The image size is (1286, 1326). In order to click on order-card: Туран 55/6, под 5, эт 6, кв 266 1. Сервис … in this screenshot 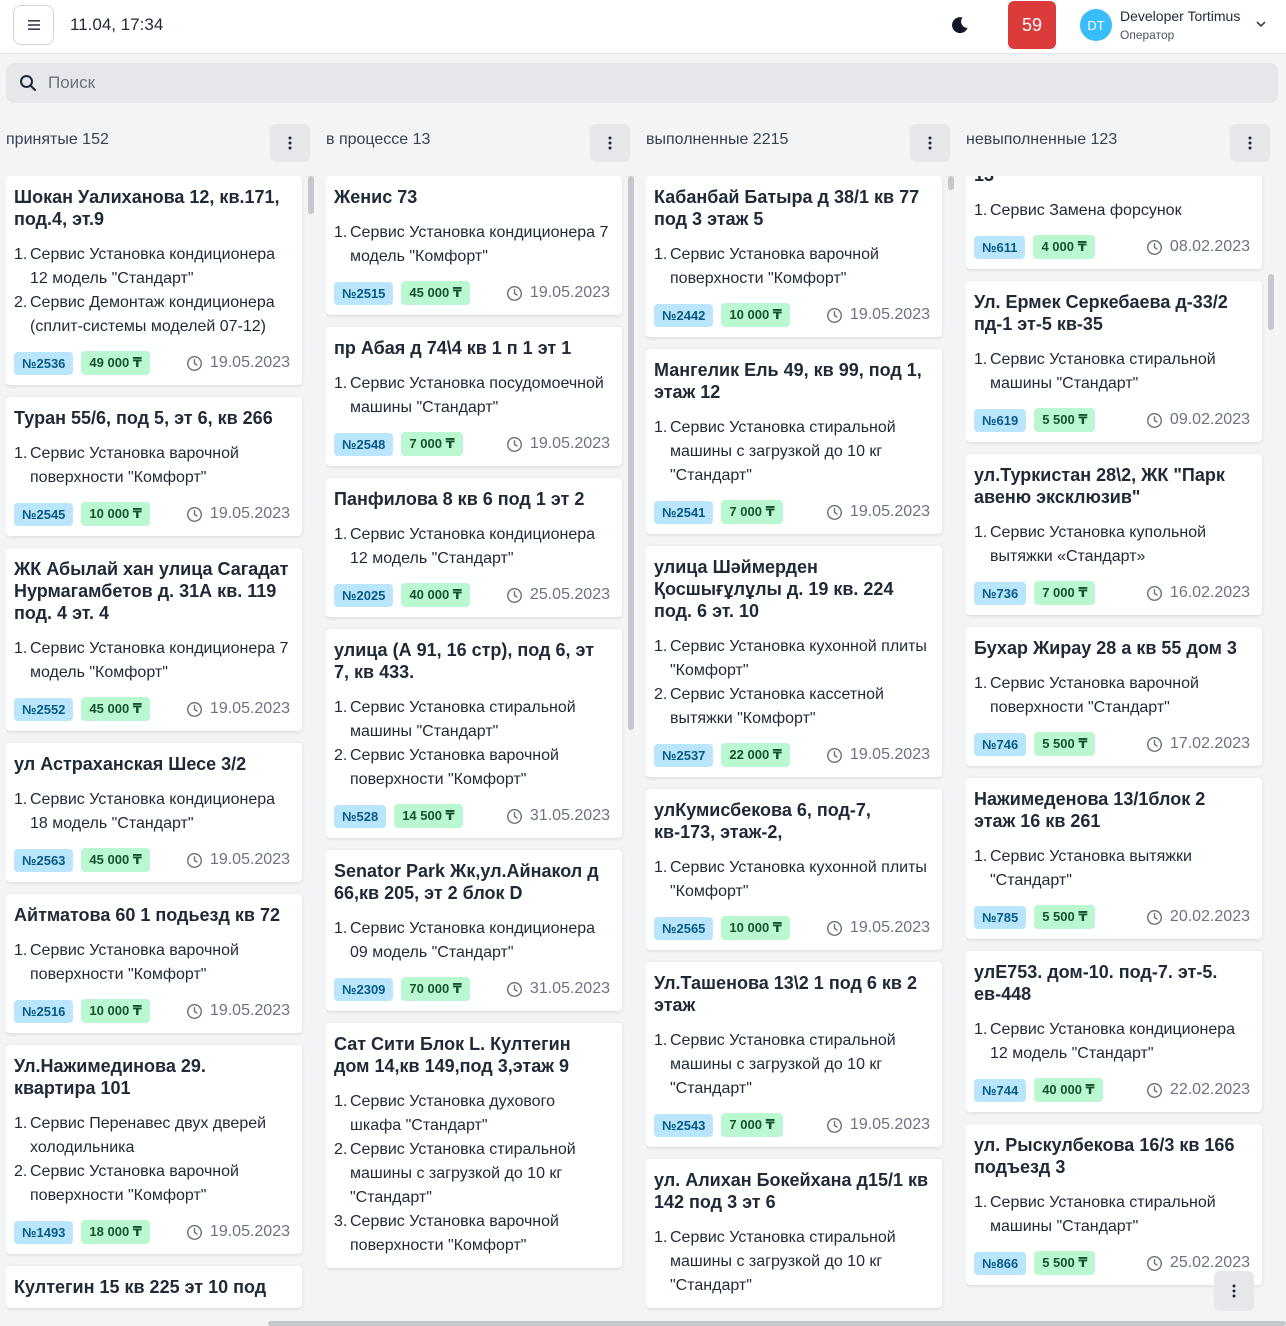, I will do `click(154, 466)`.